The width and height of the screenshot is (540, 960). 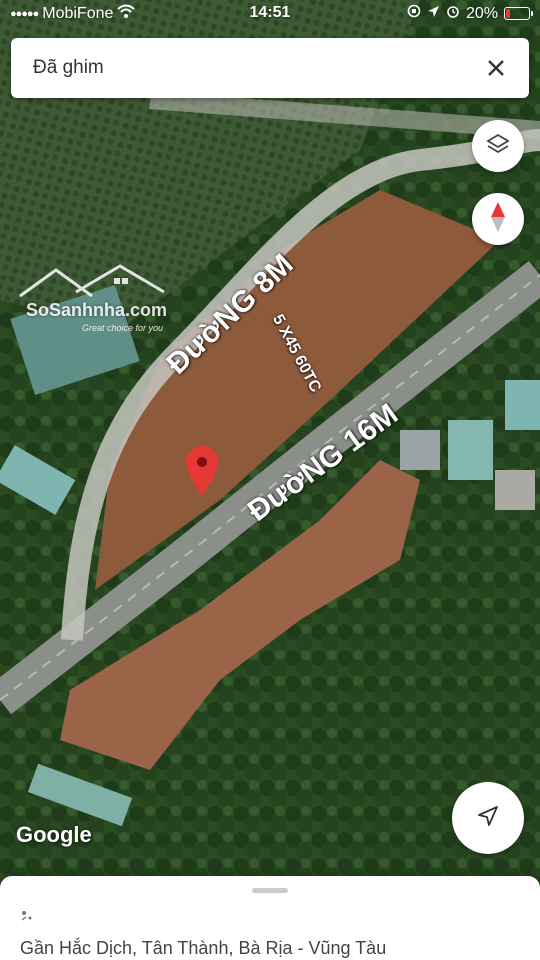 I want to click on compass-button, so click(x=498, y=219).